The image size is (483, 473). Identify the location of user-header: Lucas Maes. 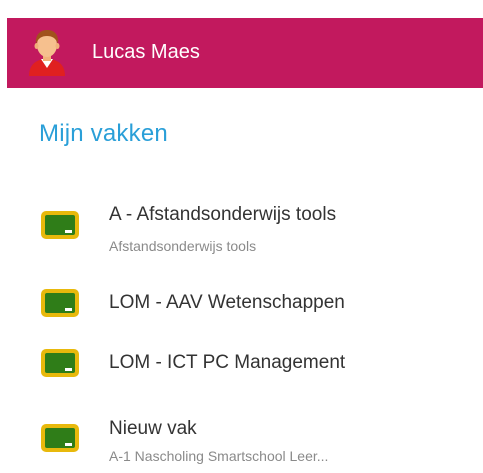
(245, 53).